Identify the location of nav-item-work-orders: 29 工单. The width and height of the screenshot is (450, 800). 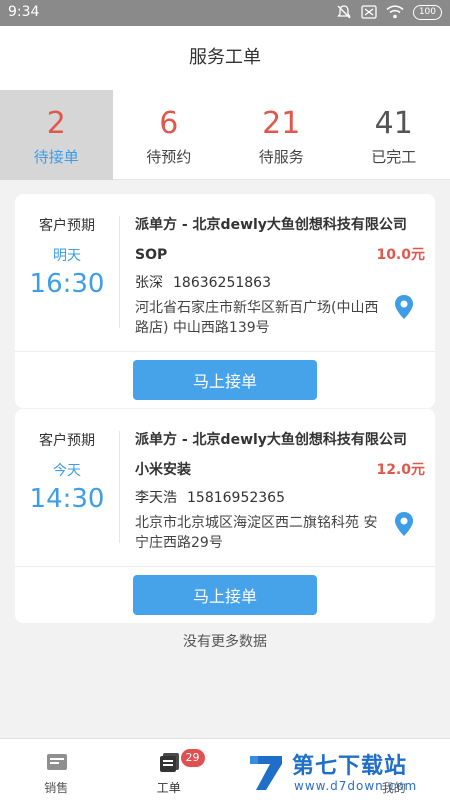
(169, 769).